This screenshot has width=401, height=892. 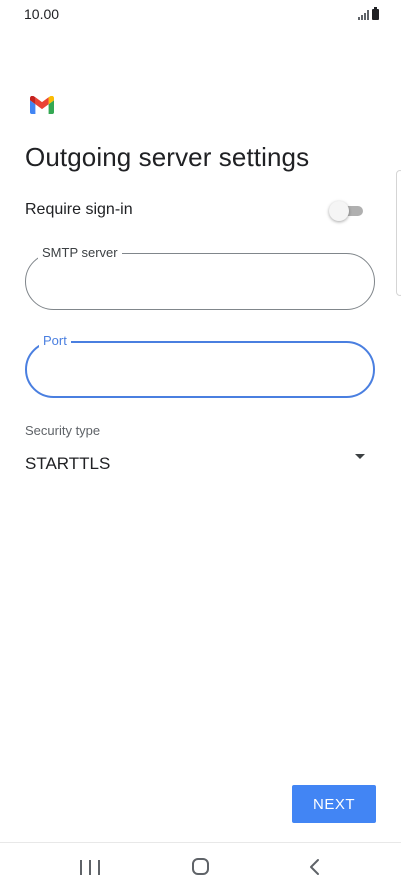 I want to click on require-signin-row: Require sign-in, so click(x=195, y=211).